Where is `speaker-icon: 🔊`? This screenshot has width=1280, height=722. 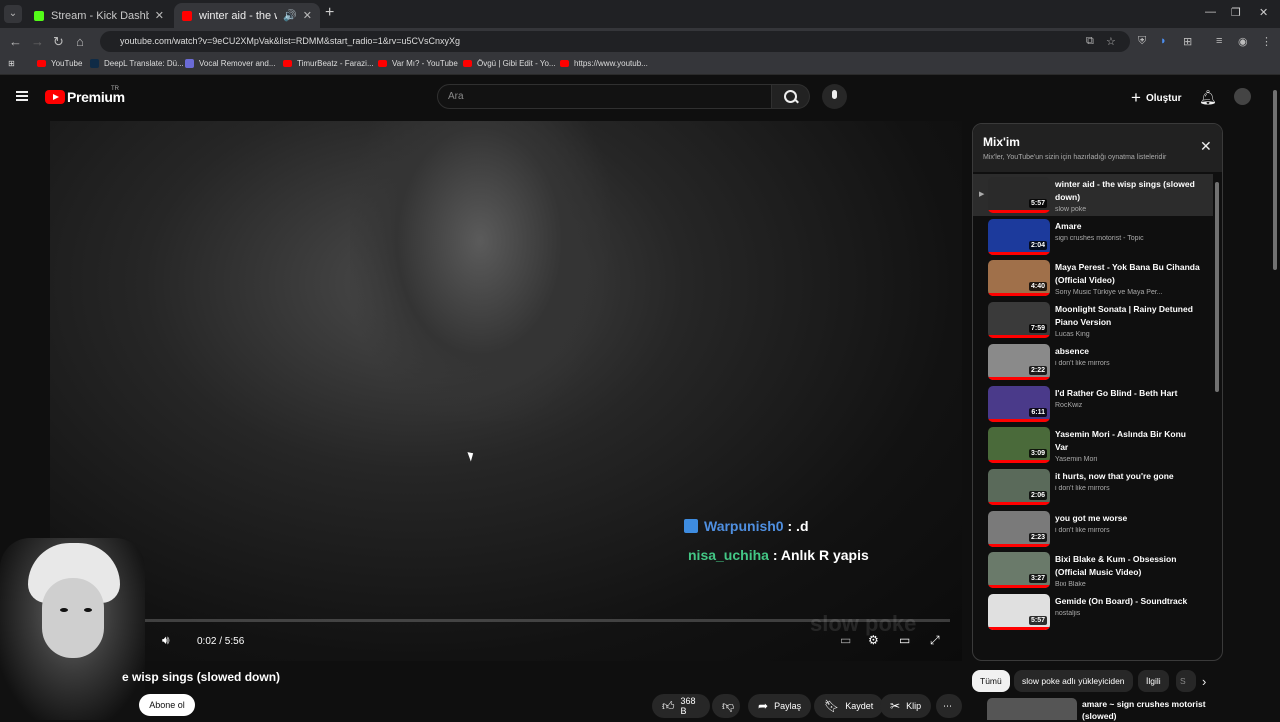 speaker-icon: 🔊 is located at coordinates (290, 15).